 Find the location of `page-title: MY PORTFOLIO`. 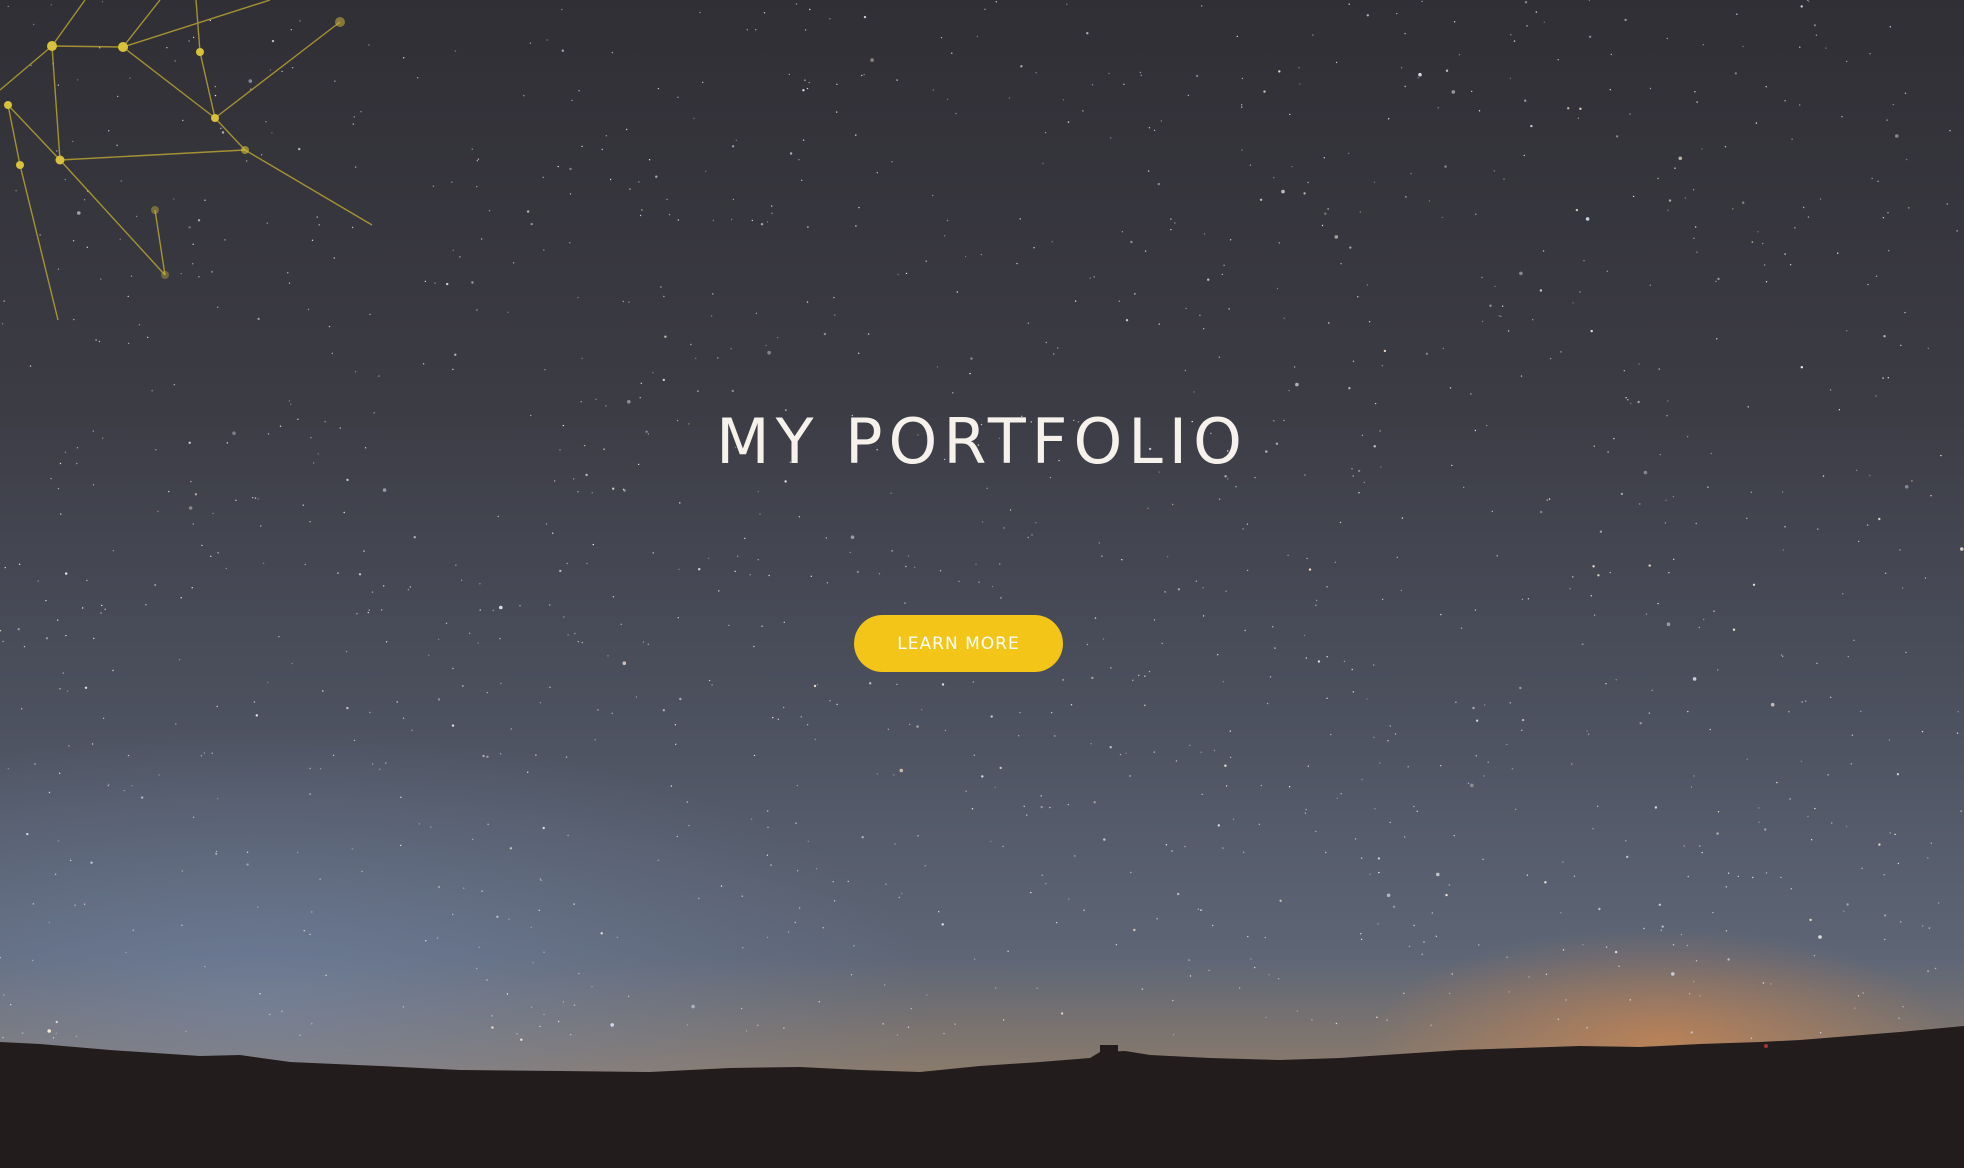

page-title: MY PORTFOLIO is located at coordinates (982, 441).